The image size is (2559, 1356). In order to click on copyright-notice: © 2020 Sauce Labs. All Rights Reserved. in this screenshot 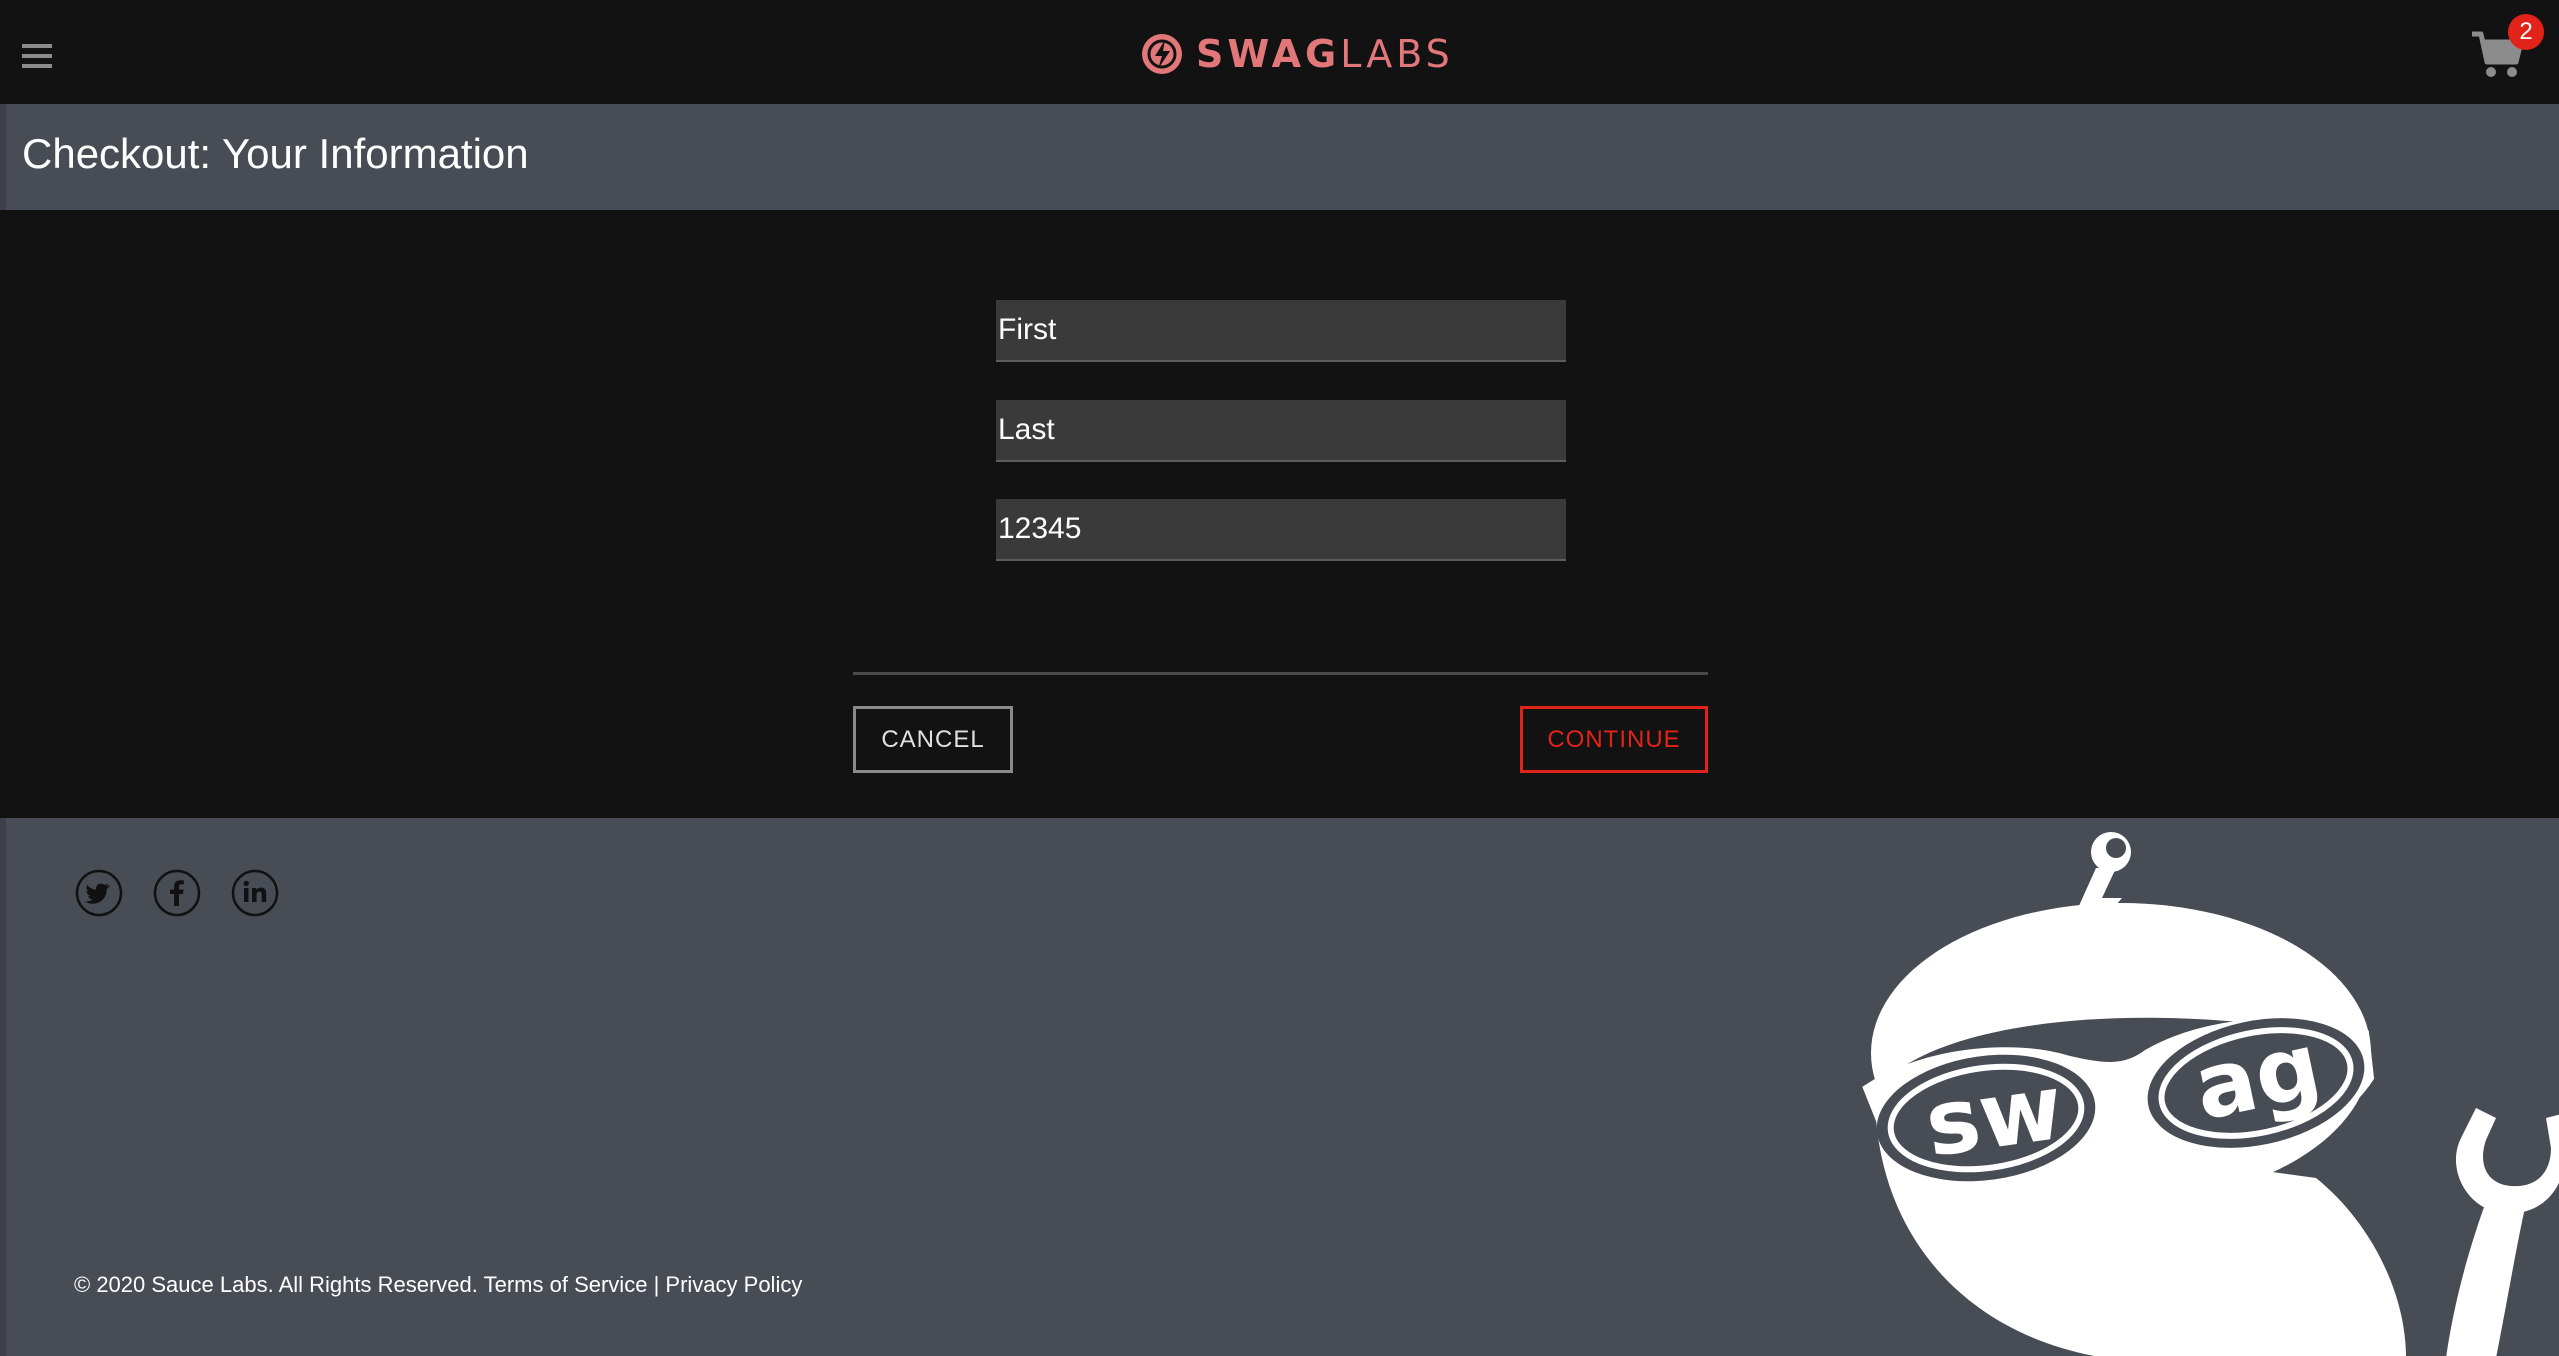, I will do `click(276, 1284)`.